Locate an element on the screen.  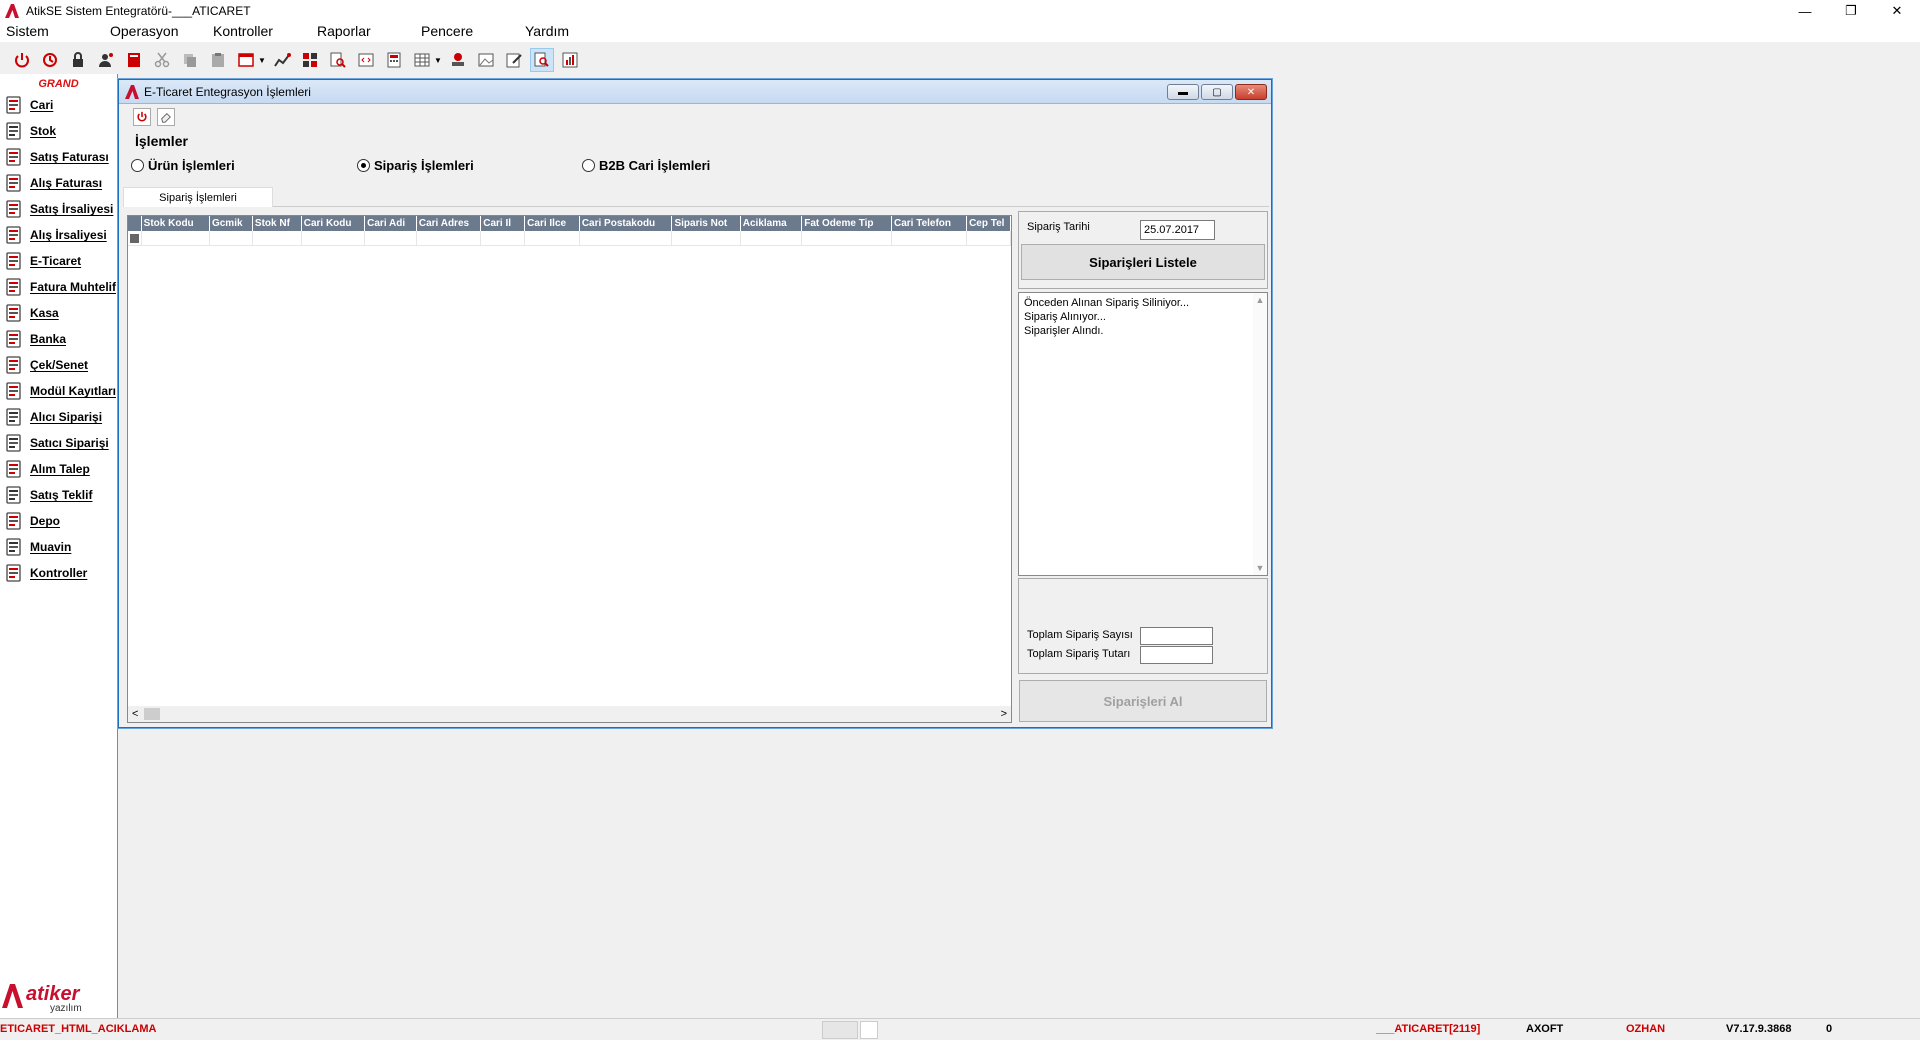
dashboard-icon is located at coordinates (310, 60).